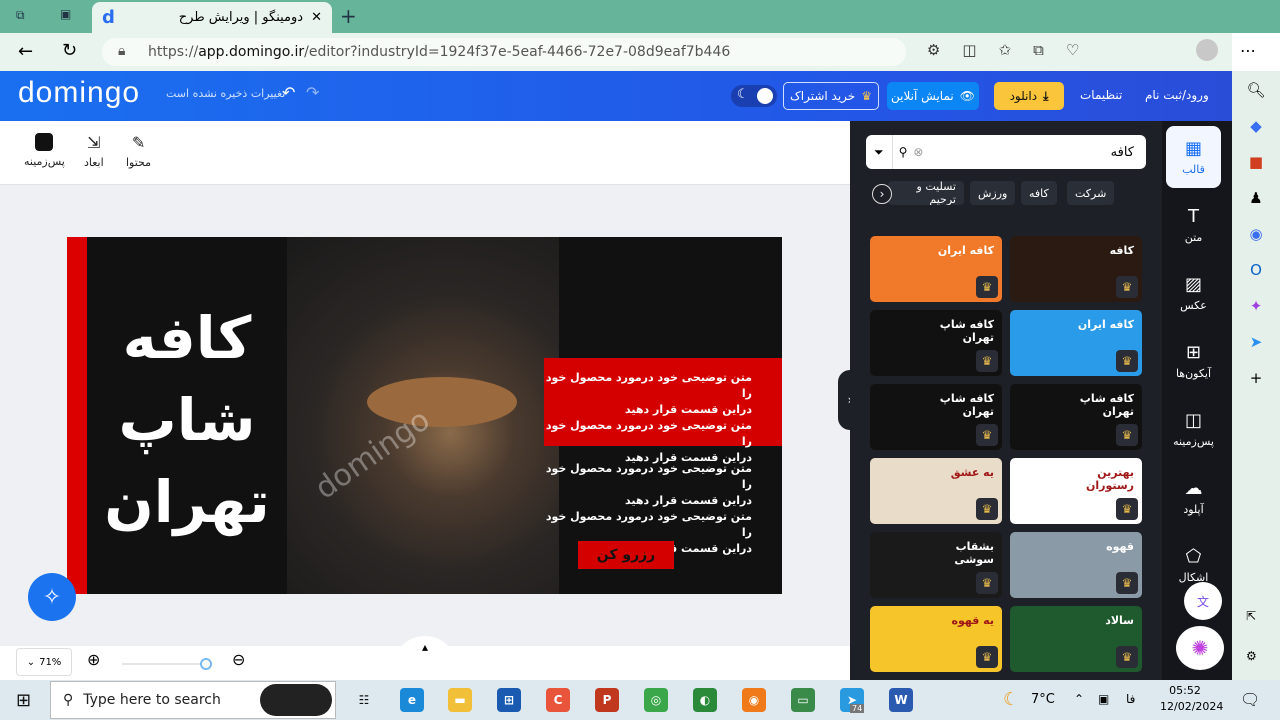 This screenshot has width=1280, height=720. Describe the element at coordinates (1076, 565) in the screenshot. I see `template-thumbnail: قهوه ♛` at that location.